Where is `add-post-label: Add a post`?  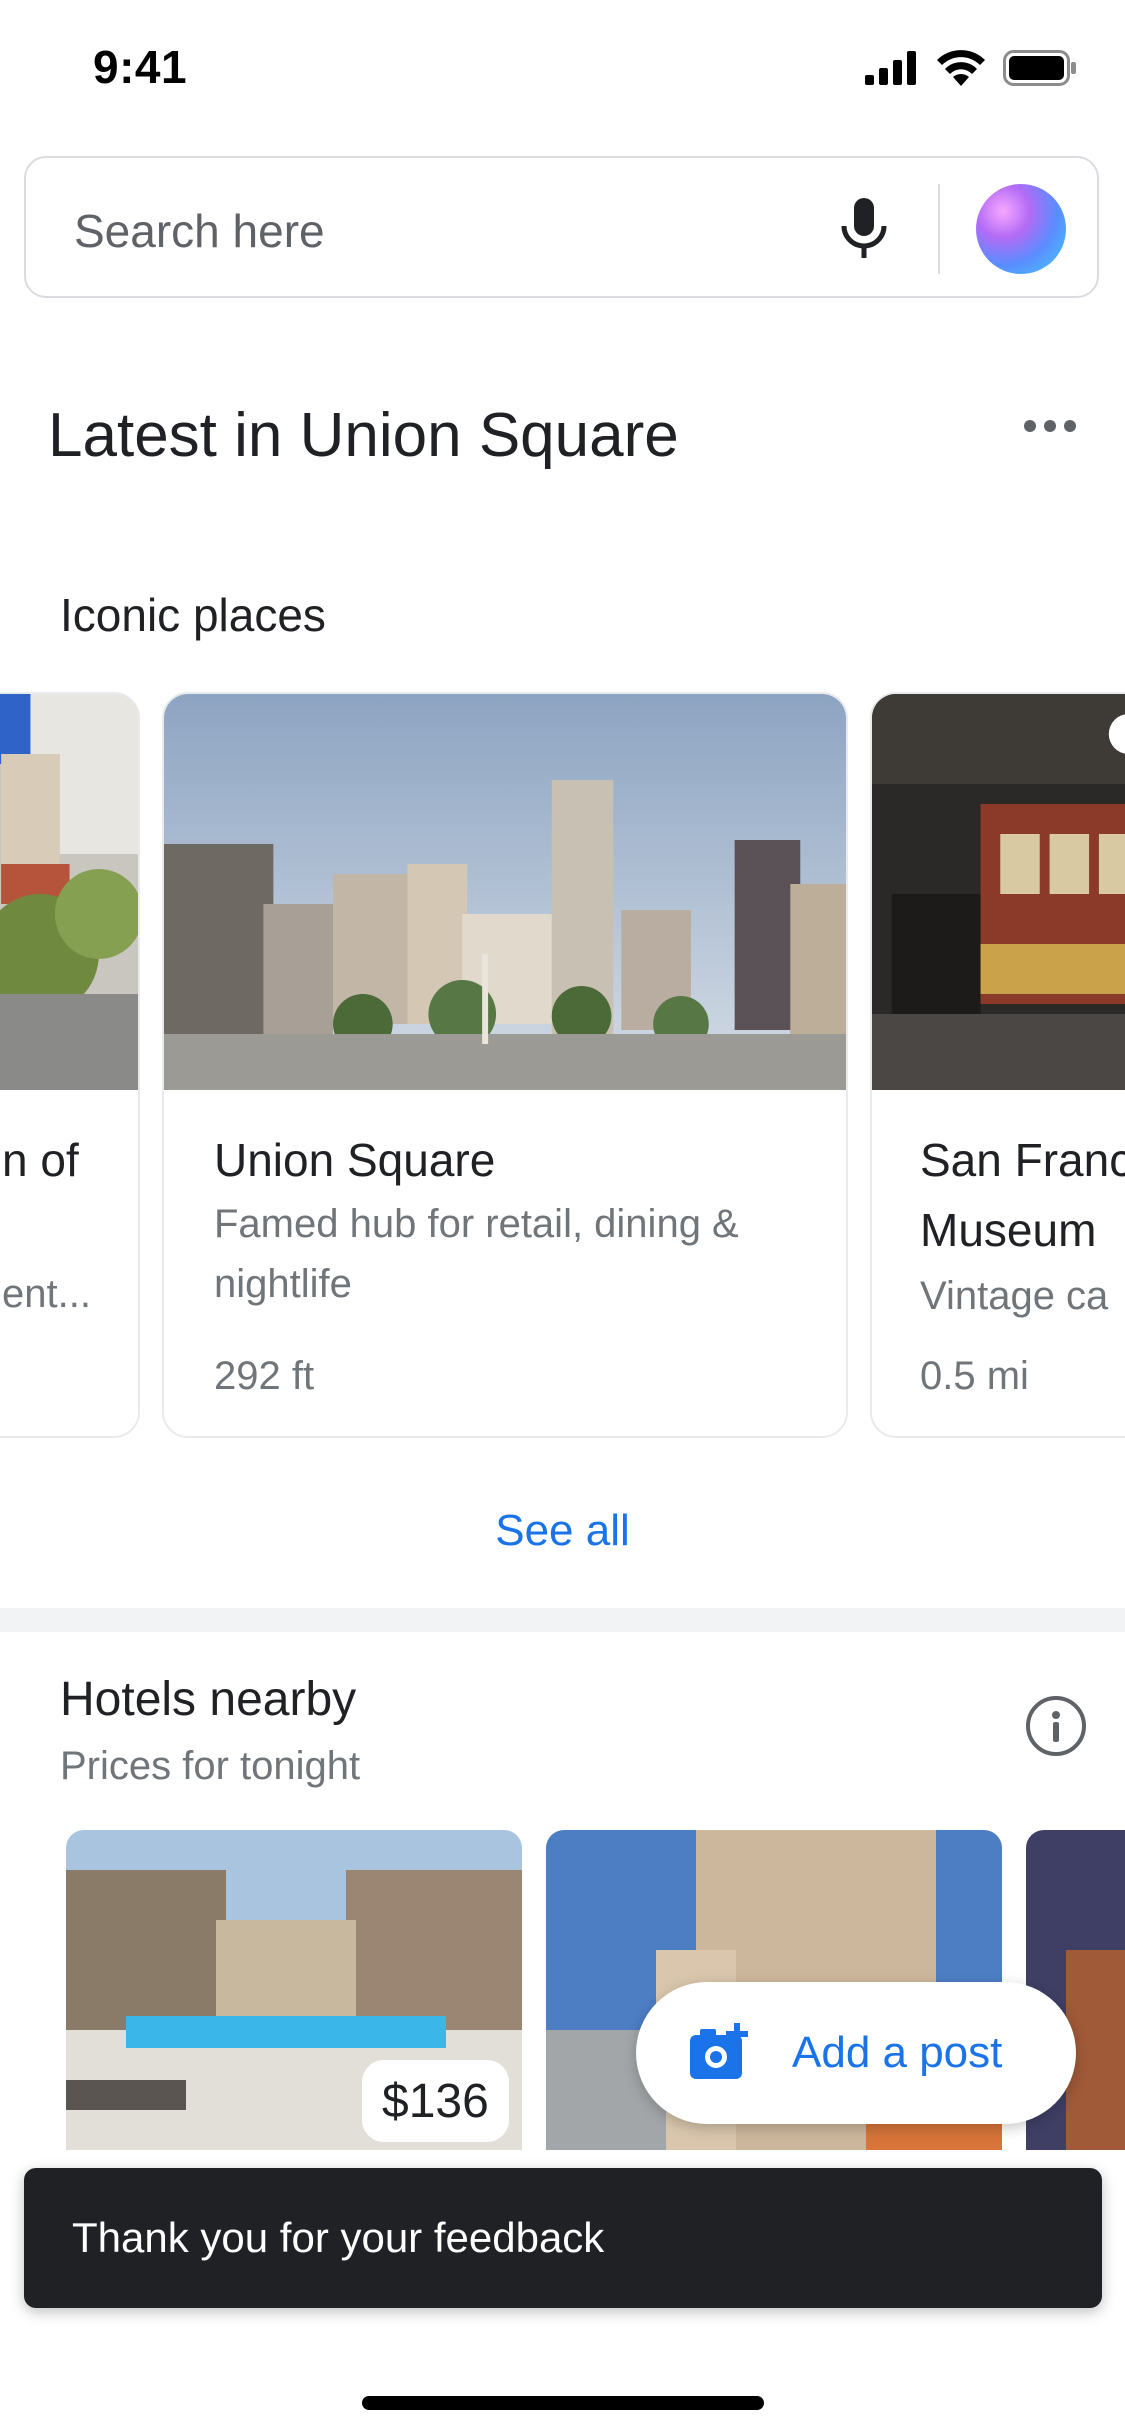 add-post-label: Add a post is located at coordinates (897, 2052).